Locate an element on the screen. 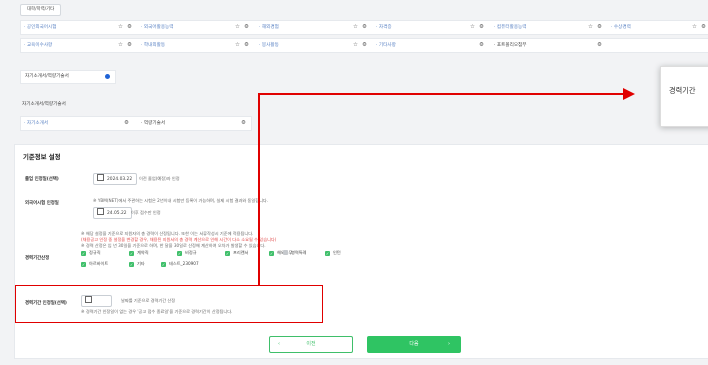 This screenshot has height=365, width=708. grid-item-label: · 해외경험 is located at coordinates (269, 27).